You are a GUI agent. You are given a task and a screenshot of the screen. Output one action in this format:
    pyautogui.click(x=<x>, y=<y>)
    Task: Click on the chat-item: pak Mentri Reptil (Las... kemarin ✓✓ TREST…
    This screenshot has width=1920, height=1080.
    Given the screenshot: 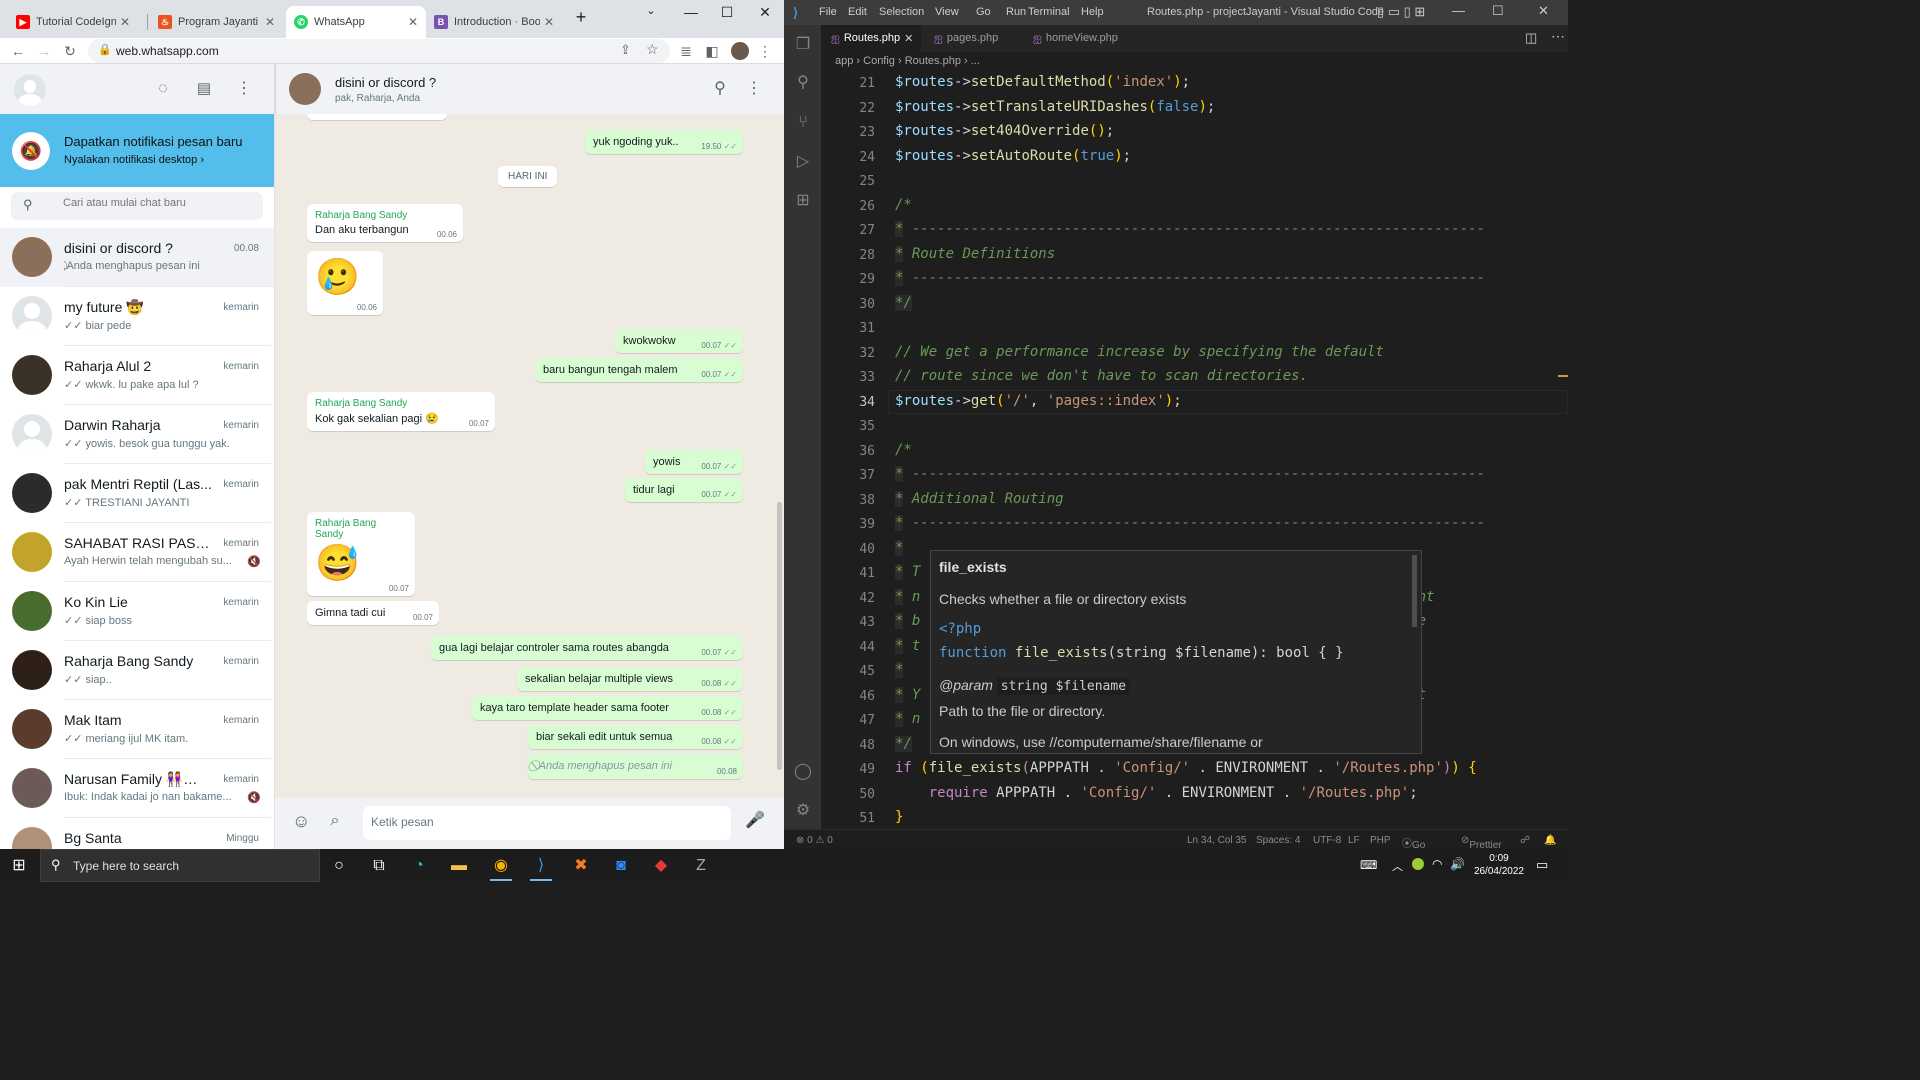 What is the action you would take?
    pyautogui.click(x=137, y=493)
    